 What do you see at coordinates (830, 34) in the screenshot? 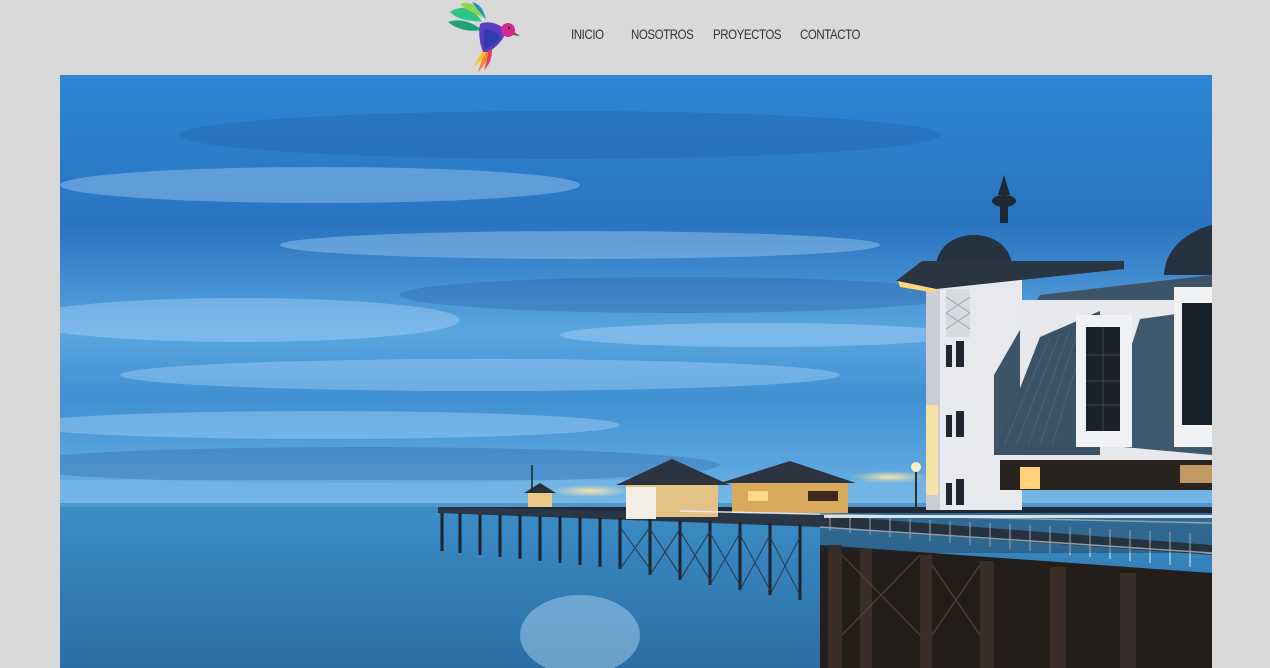
I see `nav-item-contacto: CONTACTO` at bounding box center [830, 34].